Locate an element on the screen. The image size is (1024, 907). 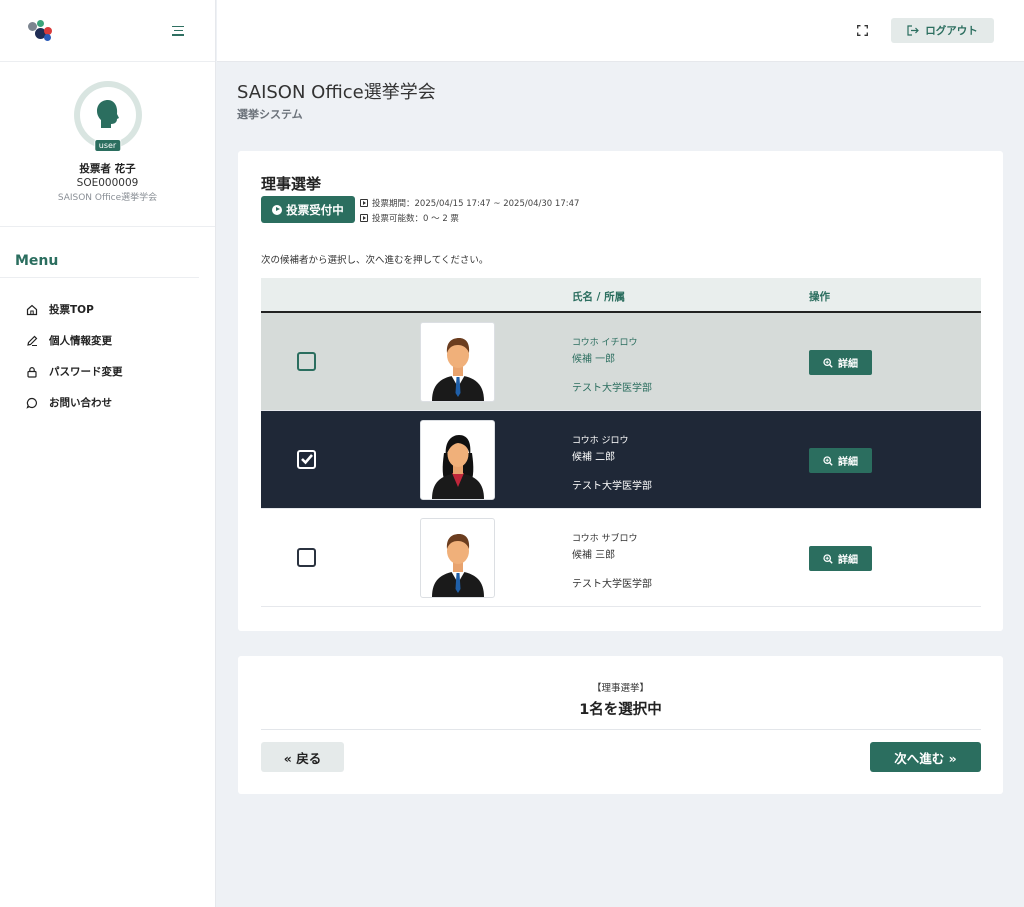
female-avatar-icon is located at coordinates (457, 467).